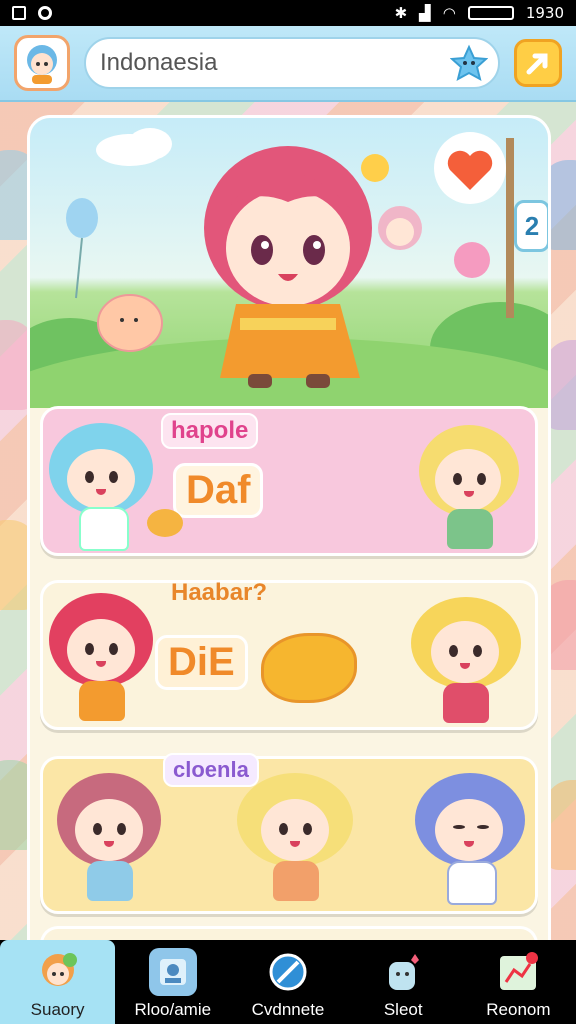 This screenshot has width=576, height=1024. I want to click on section-word: DiE, so click(201, 662).